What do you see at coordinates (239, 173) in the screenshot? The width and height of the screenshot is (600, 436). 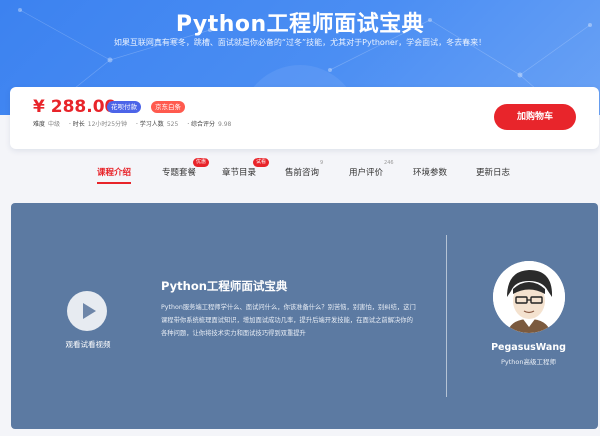 I see `tab-label: 章节目录` at bounding box center [239, 173].